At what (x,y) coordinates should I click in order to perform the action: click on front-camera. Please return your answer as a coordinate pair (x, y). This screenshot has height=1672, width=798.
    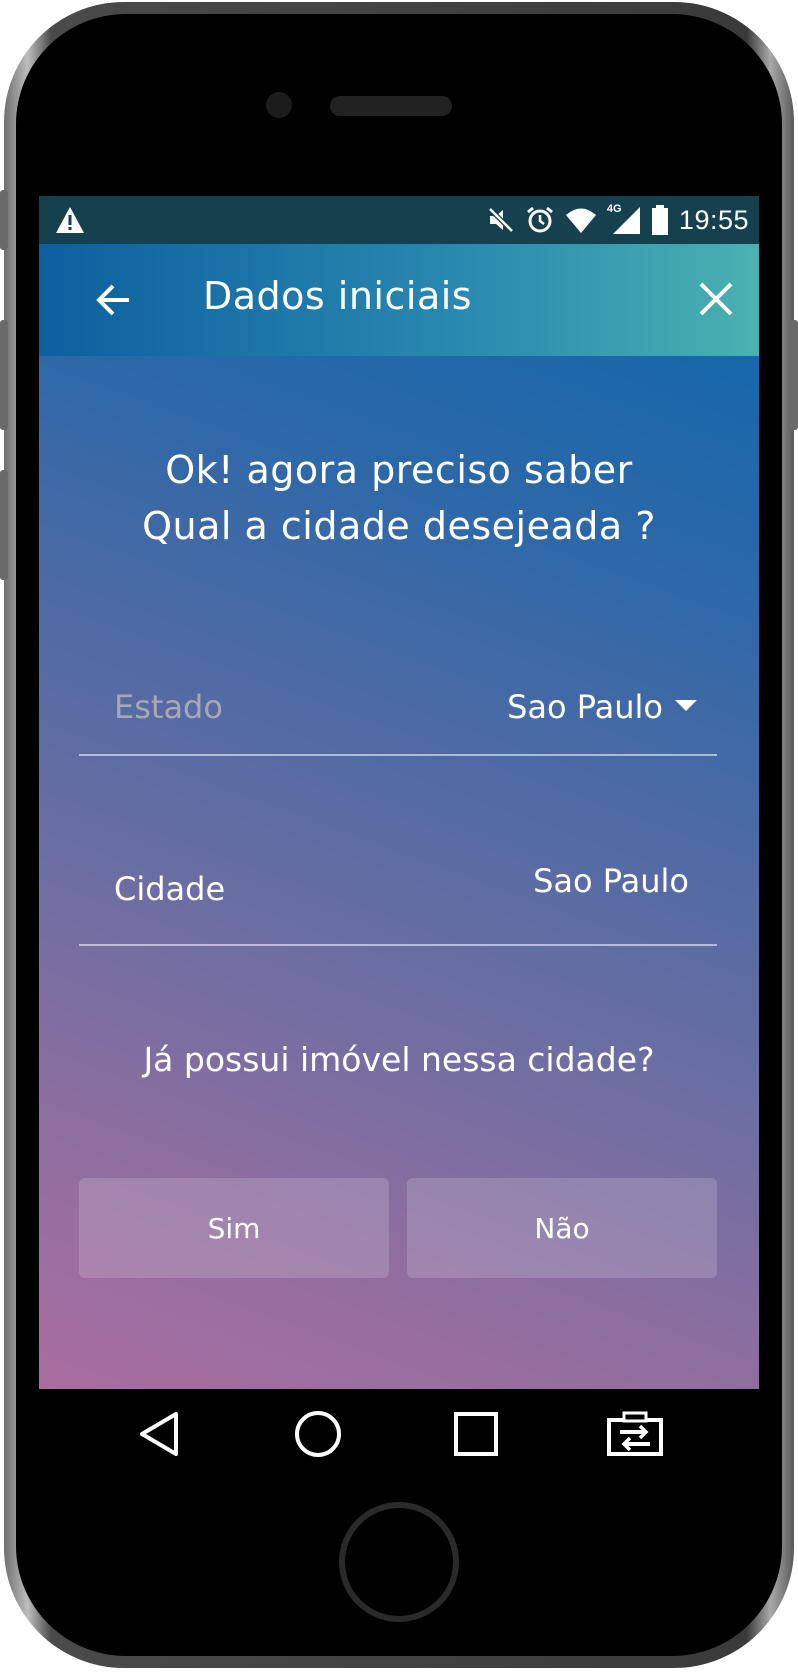
    Looking at the image, I should click on (279, 105).